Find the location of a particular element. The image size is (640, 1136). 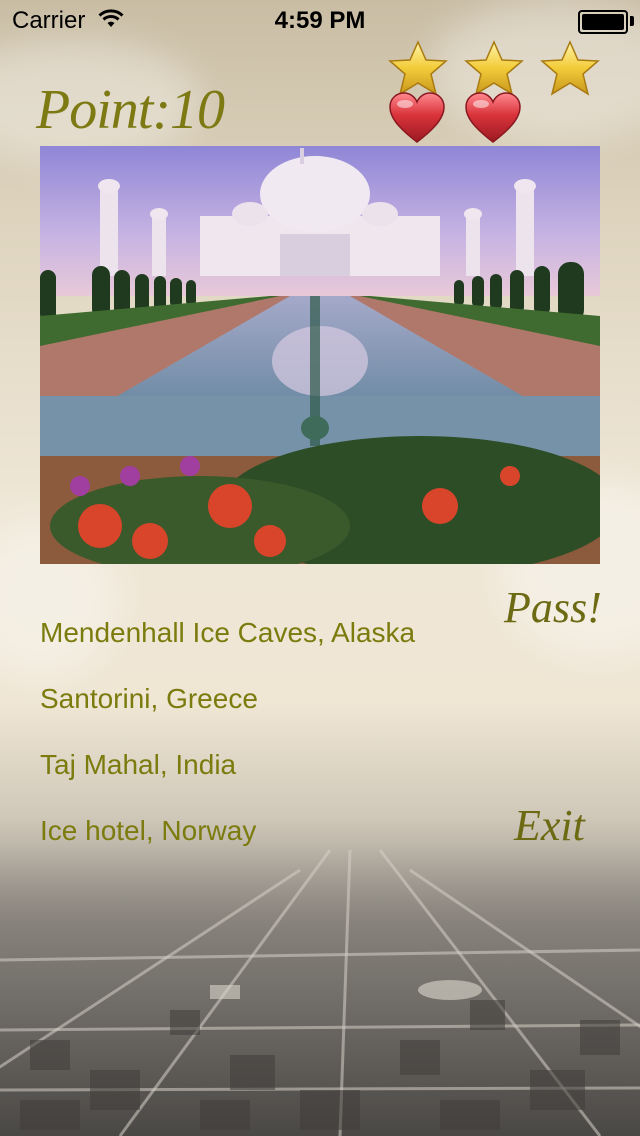

points-label: Point:10 is located at coordinates (130, 110).